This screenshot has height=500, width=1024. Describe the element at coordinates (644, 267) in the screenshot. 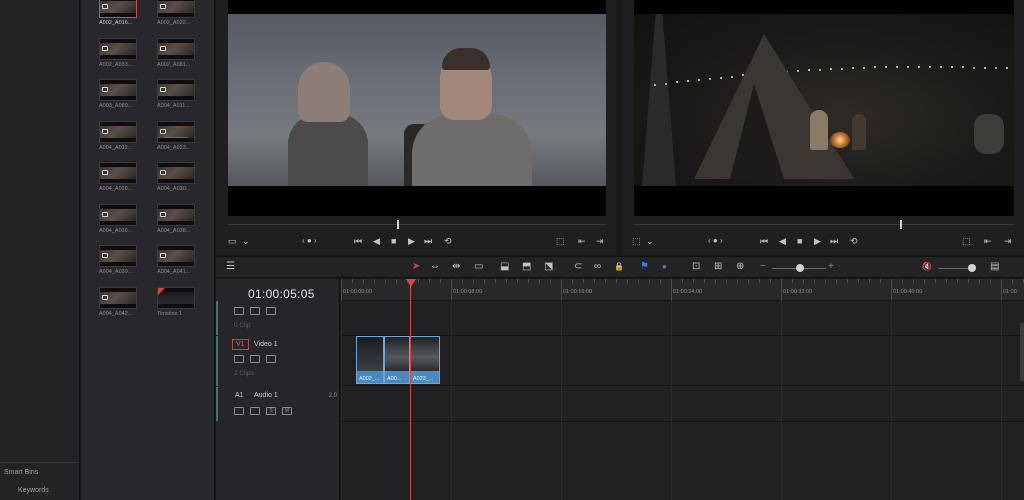

I see `flag-icon: ⚑` at that location.